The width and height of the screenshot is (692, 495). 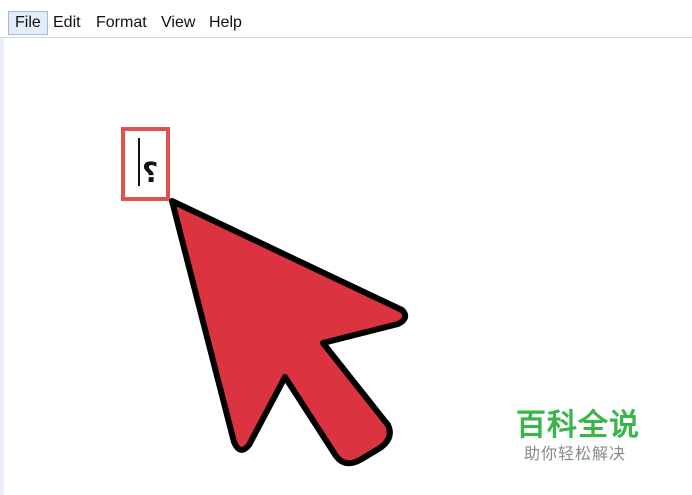 What do you see at coordinates (28, 23) in the screenshot?
I see `menu-file: File` at bounding box center [28, 23].